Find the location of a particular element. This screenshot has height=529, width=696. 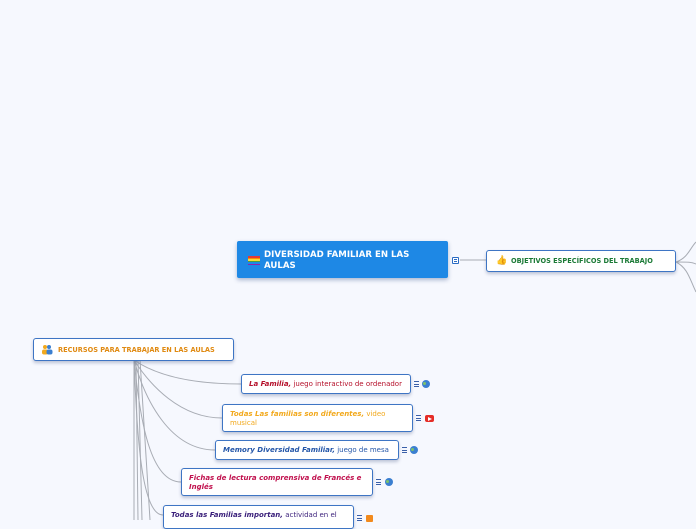

objetivos-node: 👍 OBJETIVOS ESPECÍFICOS DEL TRABAJO is located at coordinates (581, 261).